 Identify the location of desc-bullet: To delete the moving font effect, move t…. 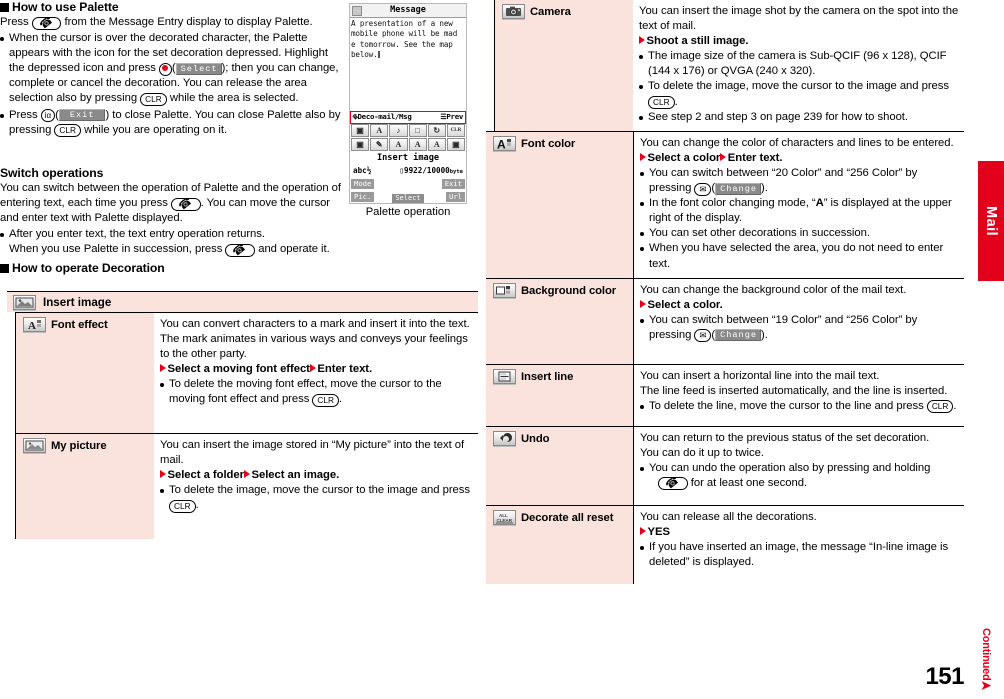
(318, 392).